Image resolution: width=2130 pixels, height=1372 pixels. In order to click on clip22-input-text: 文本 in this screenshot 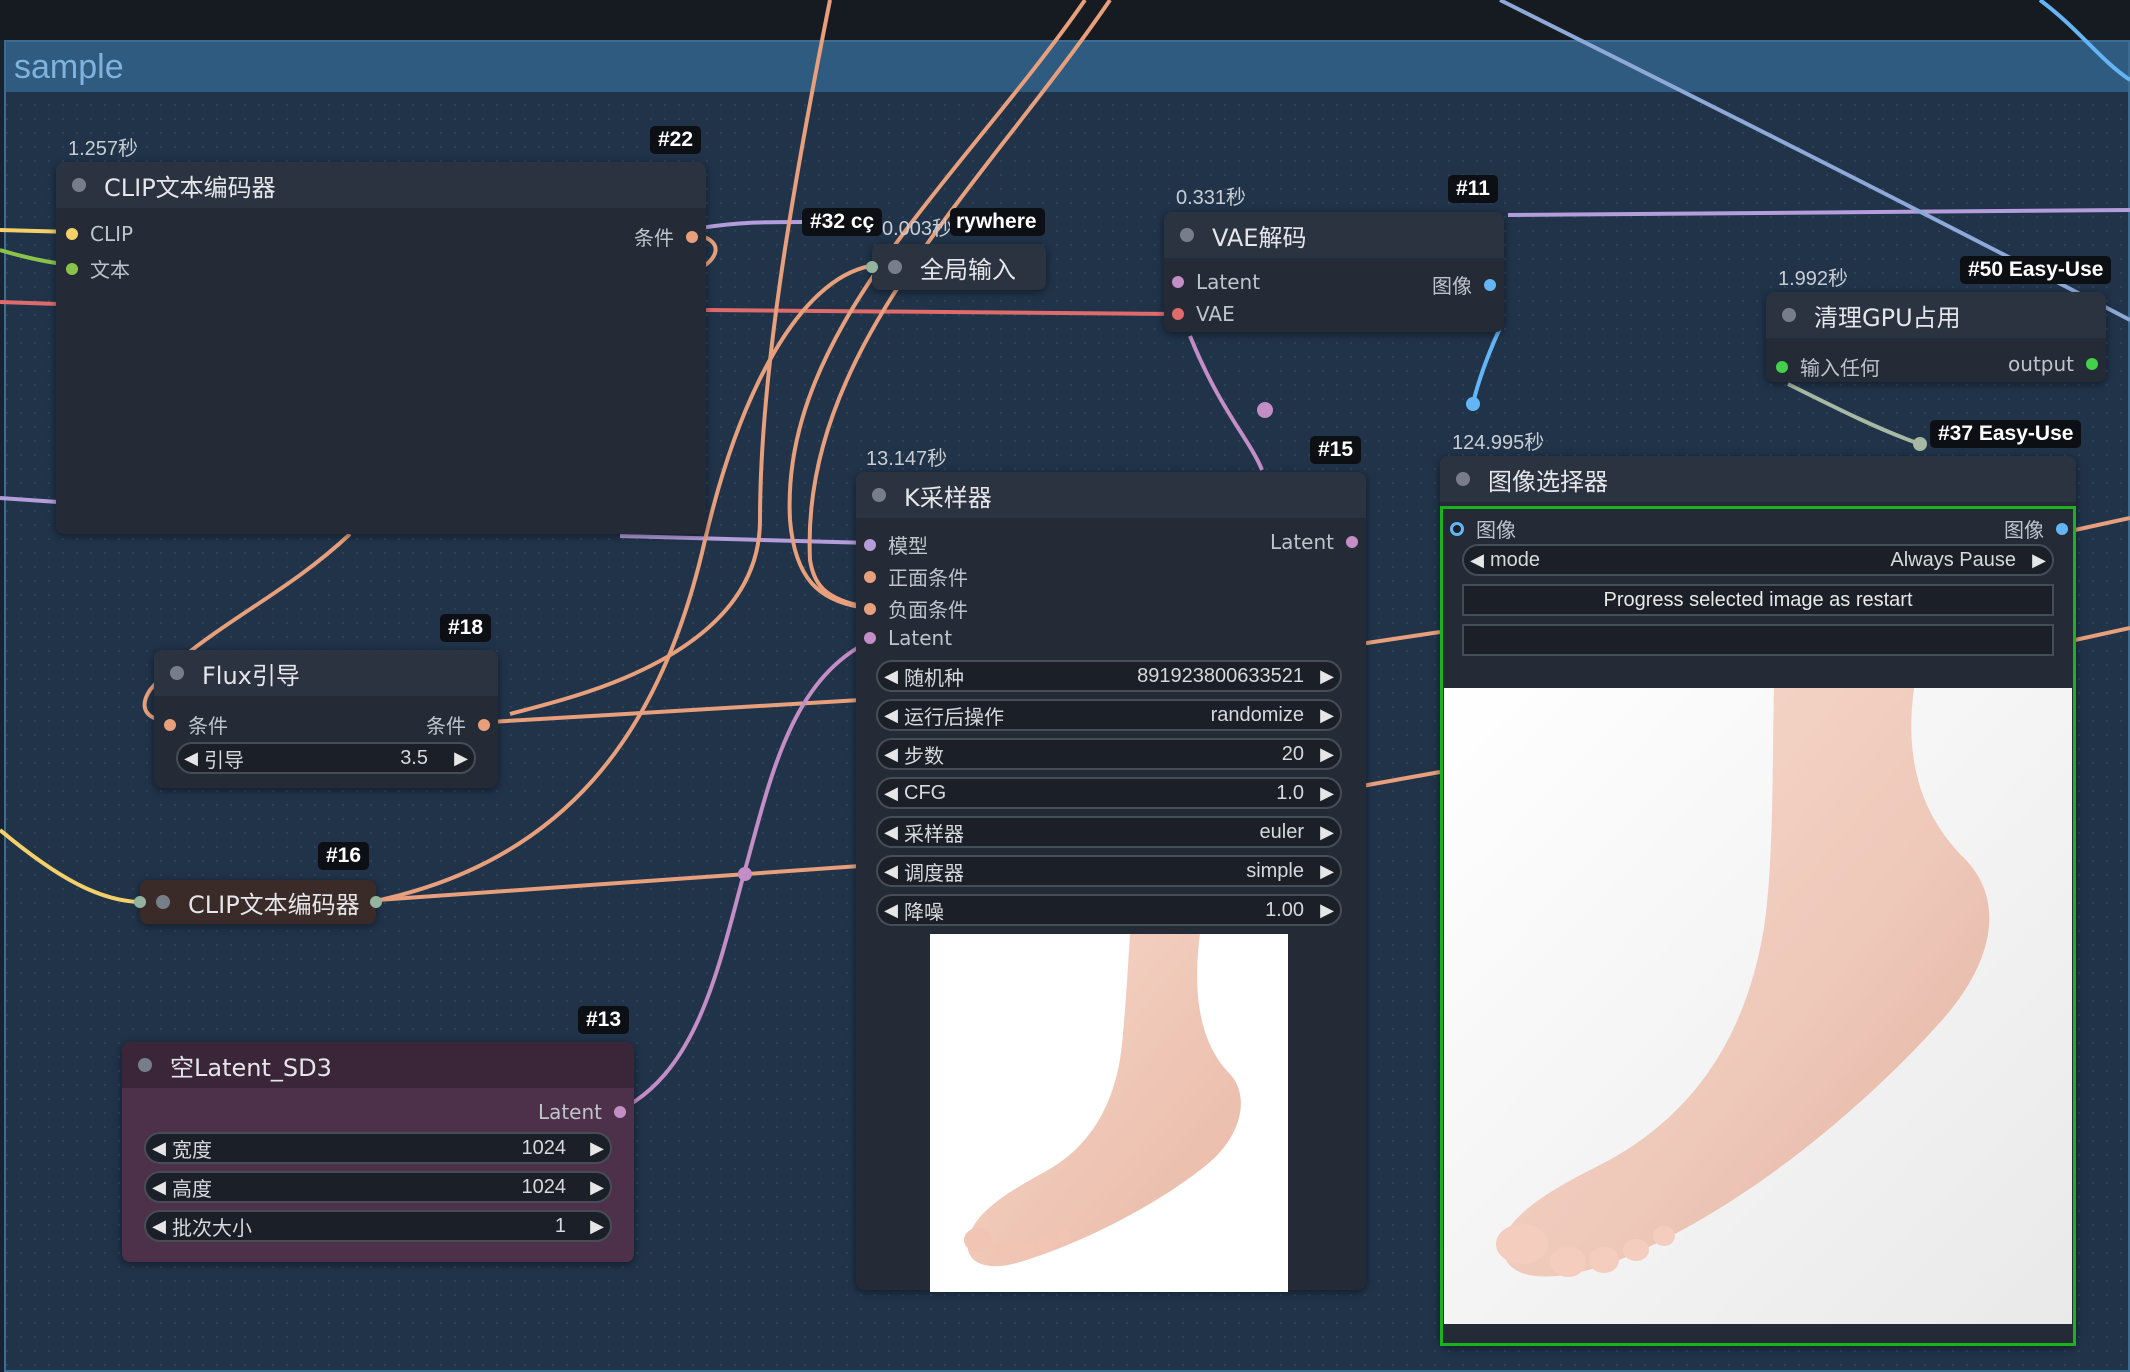, I will do `click(98, 268)`.